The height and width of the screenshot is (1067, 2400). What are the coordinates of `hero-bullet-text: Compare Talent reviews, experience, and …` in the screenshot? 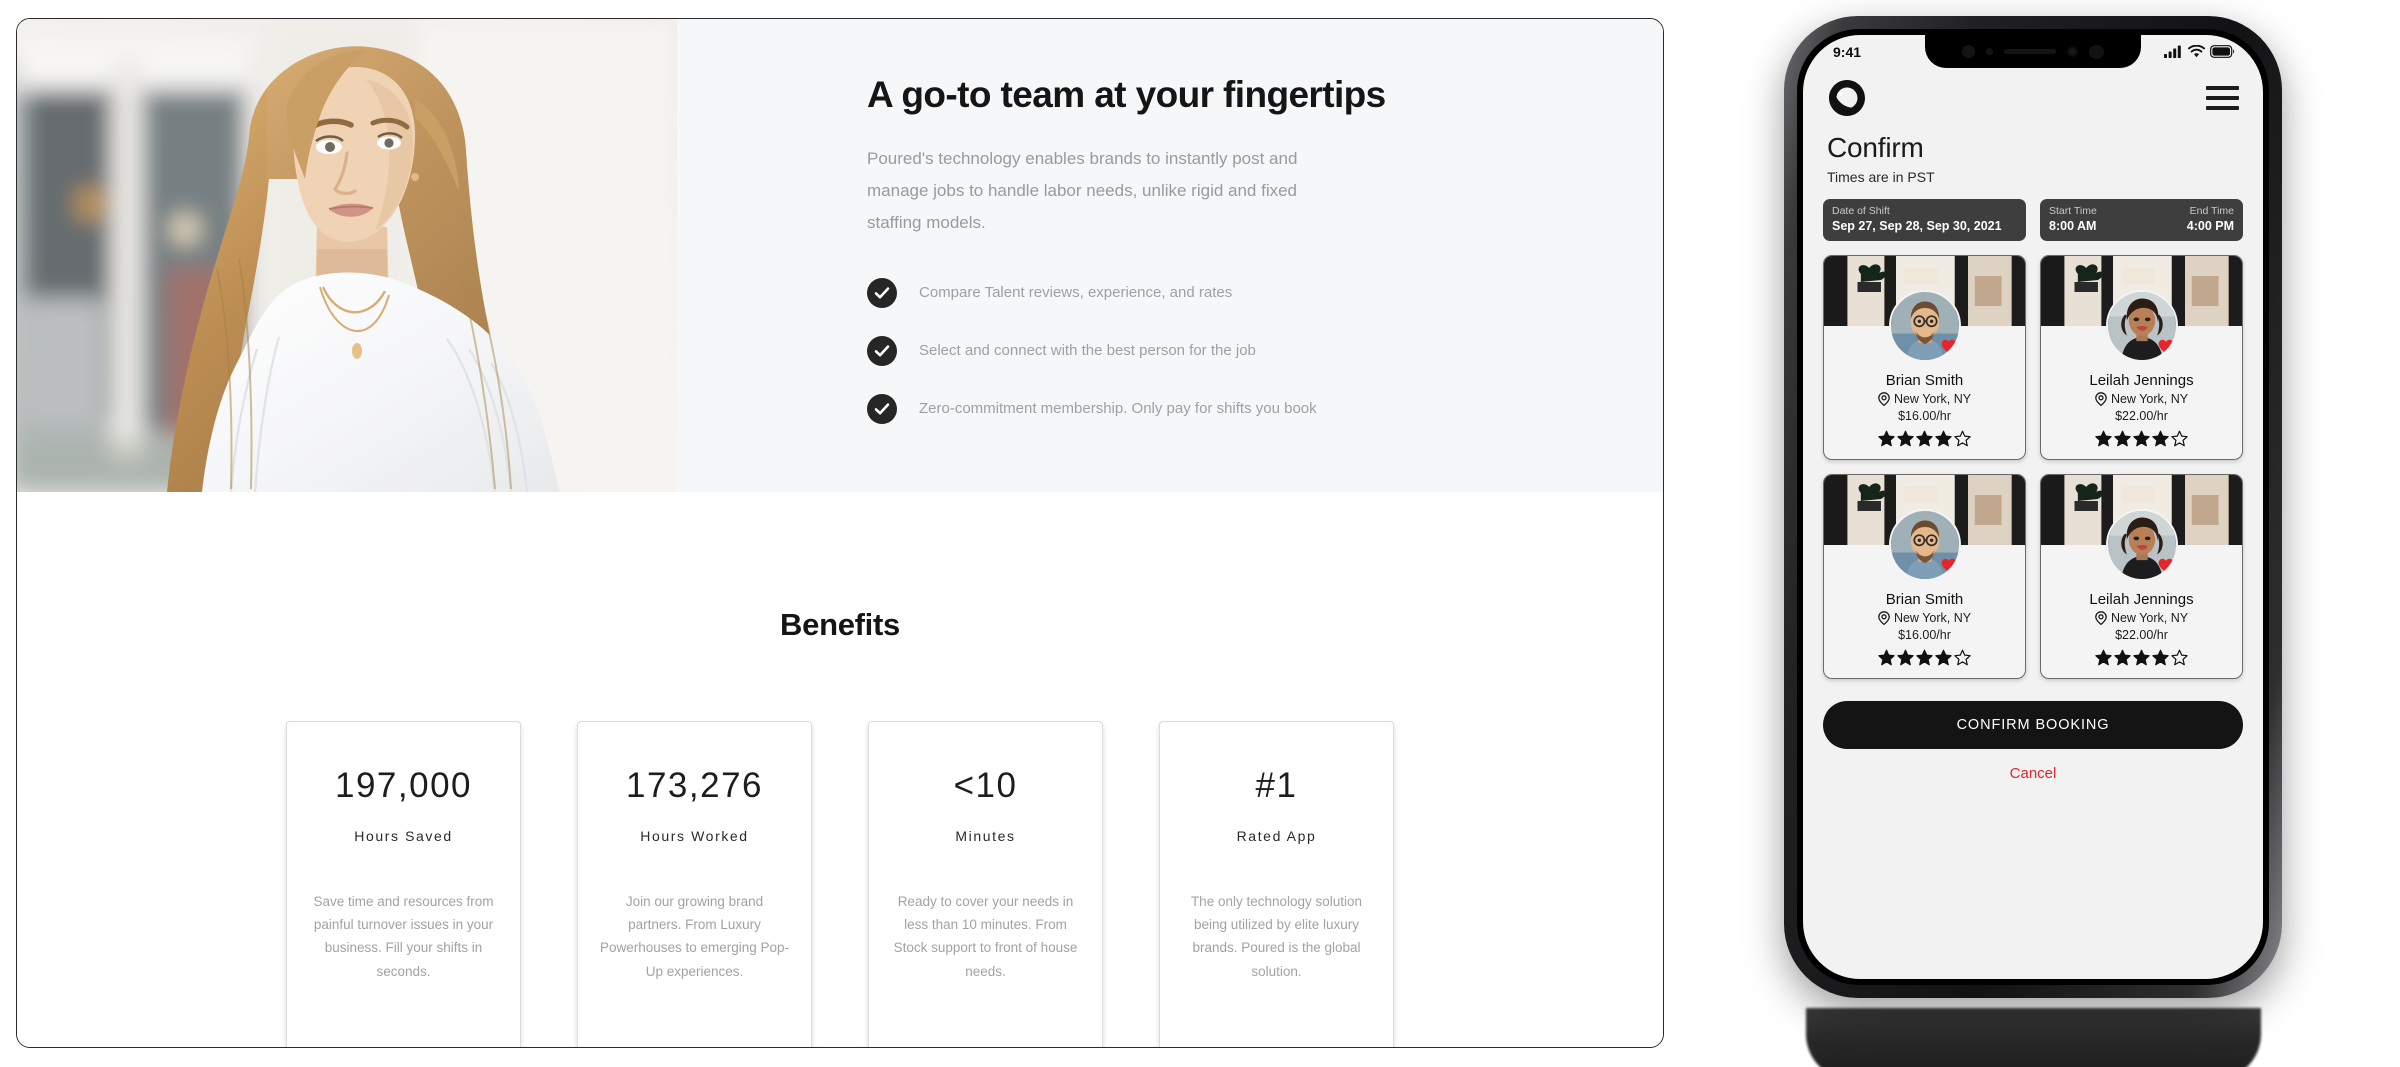 It's located at (1076, 293).